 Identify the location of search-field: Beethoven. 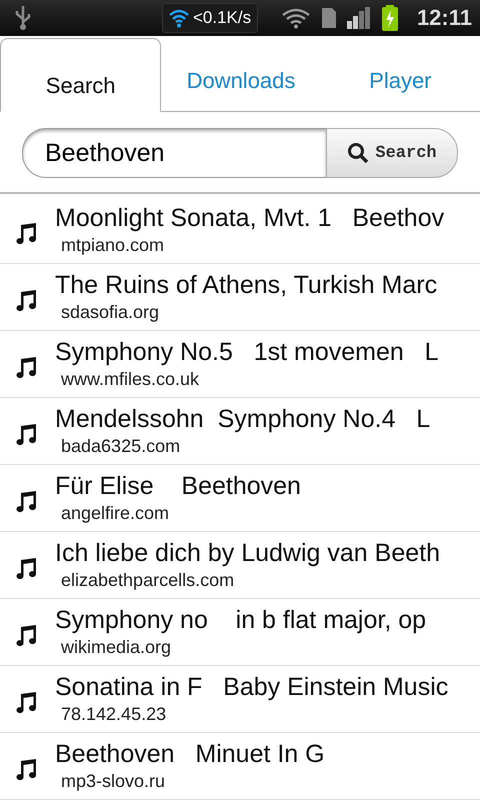
(174, 153).